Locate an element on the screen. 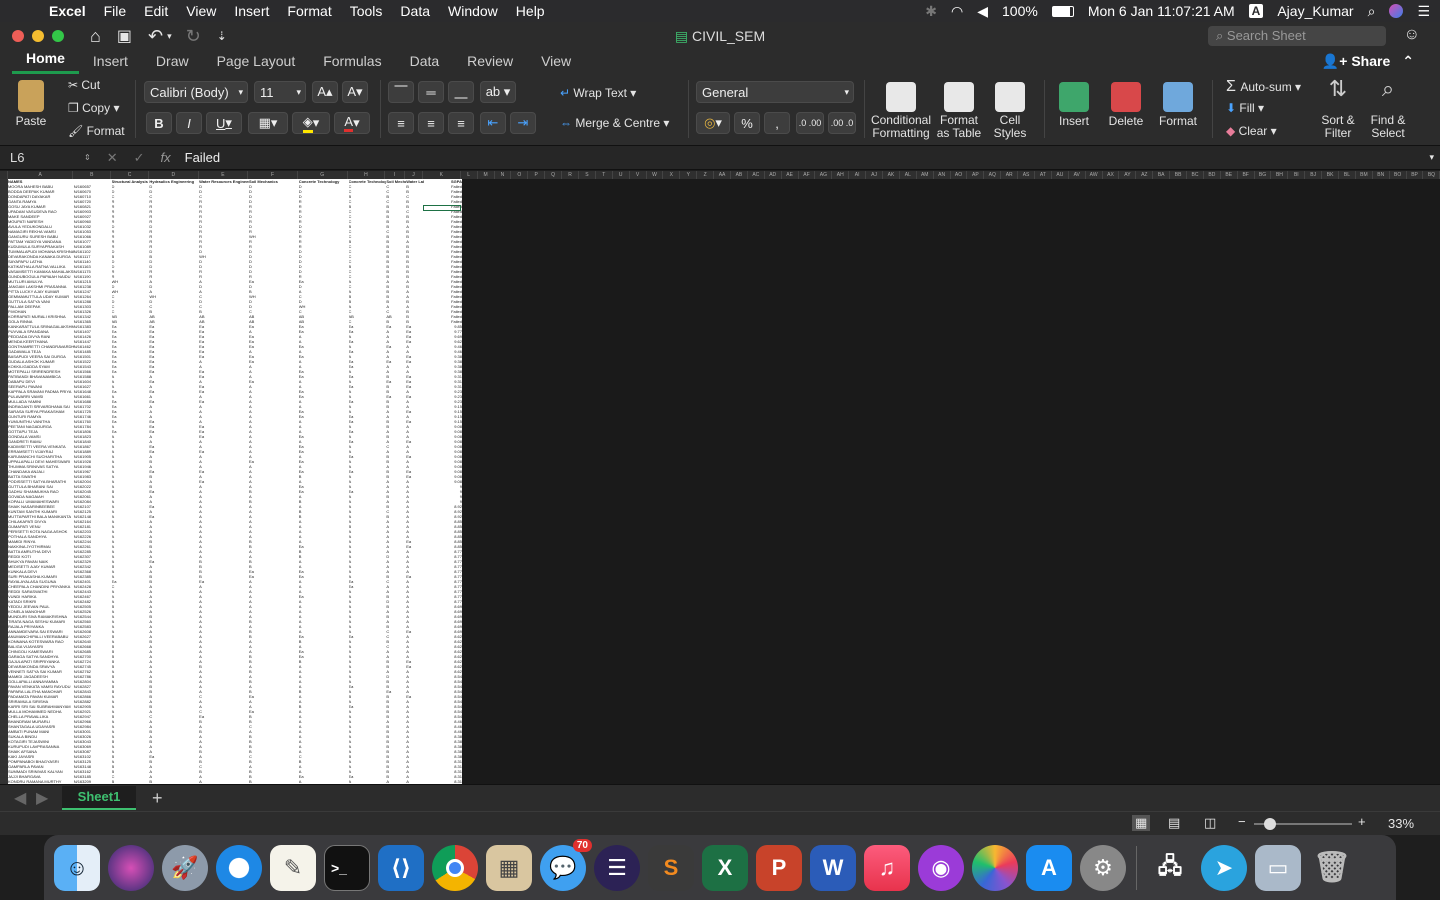  format-cells-button: Format is located at coordinates (1178, 105).